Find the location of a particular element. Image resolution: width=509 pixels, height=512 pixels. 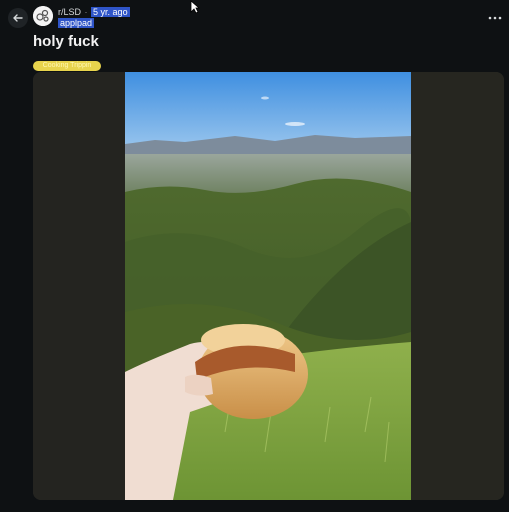

back-button is located at coordinates (18, 18).